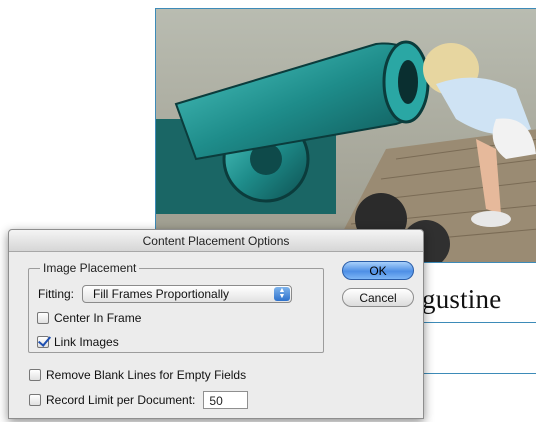 This screenshot has width=536, height=422. I want to click on record-limit-label: Record Limit per Document:, so click(121, 400).